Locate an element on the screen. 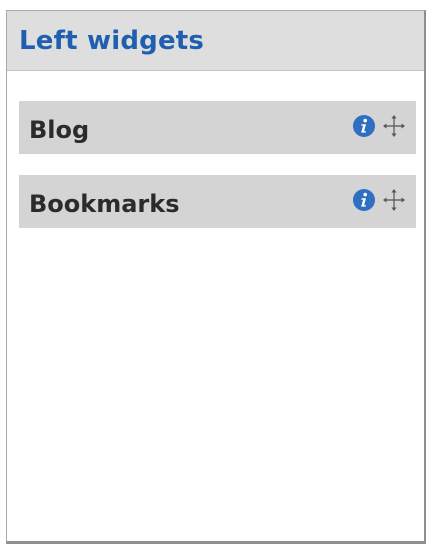  widget-blog: Blog is located at coordinates (217, 127).